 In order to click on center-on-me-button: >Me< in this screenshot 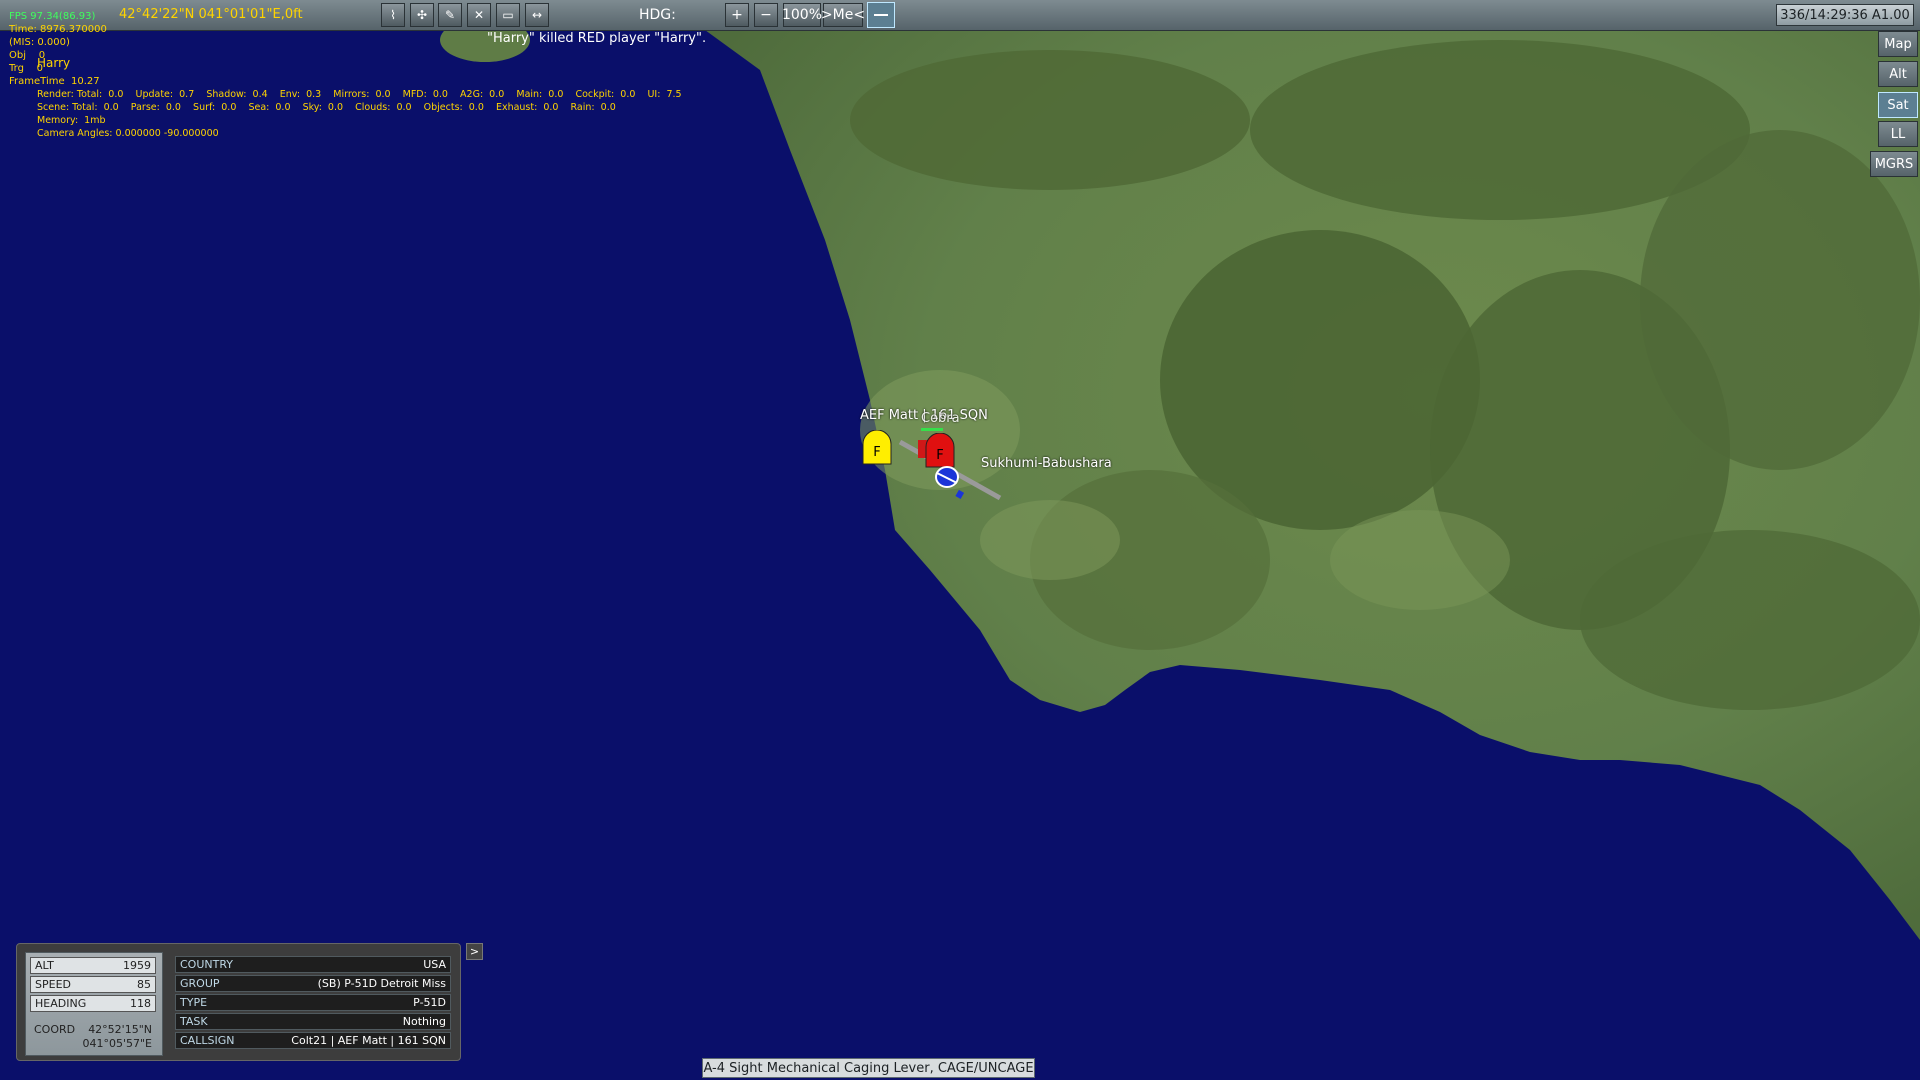, I will do `click(843, 15)`.